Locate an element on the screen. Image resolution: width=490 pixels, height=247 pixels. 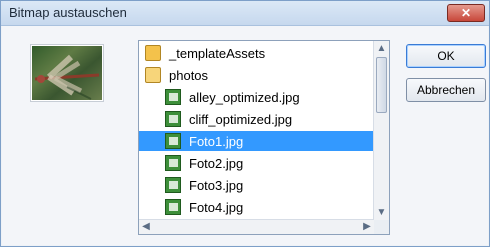
list-item-label: Foto4.jpg is located at coordinates (216, 207).